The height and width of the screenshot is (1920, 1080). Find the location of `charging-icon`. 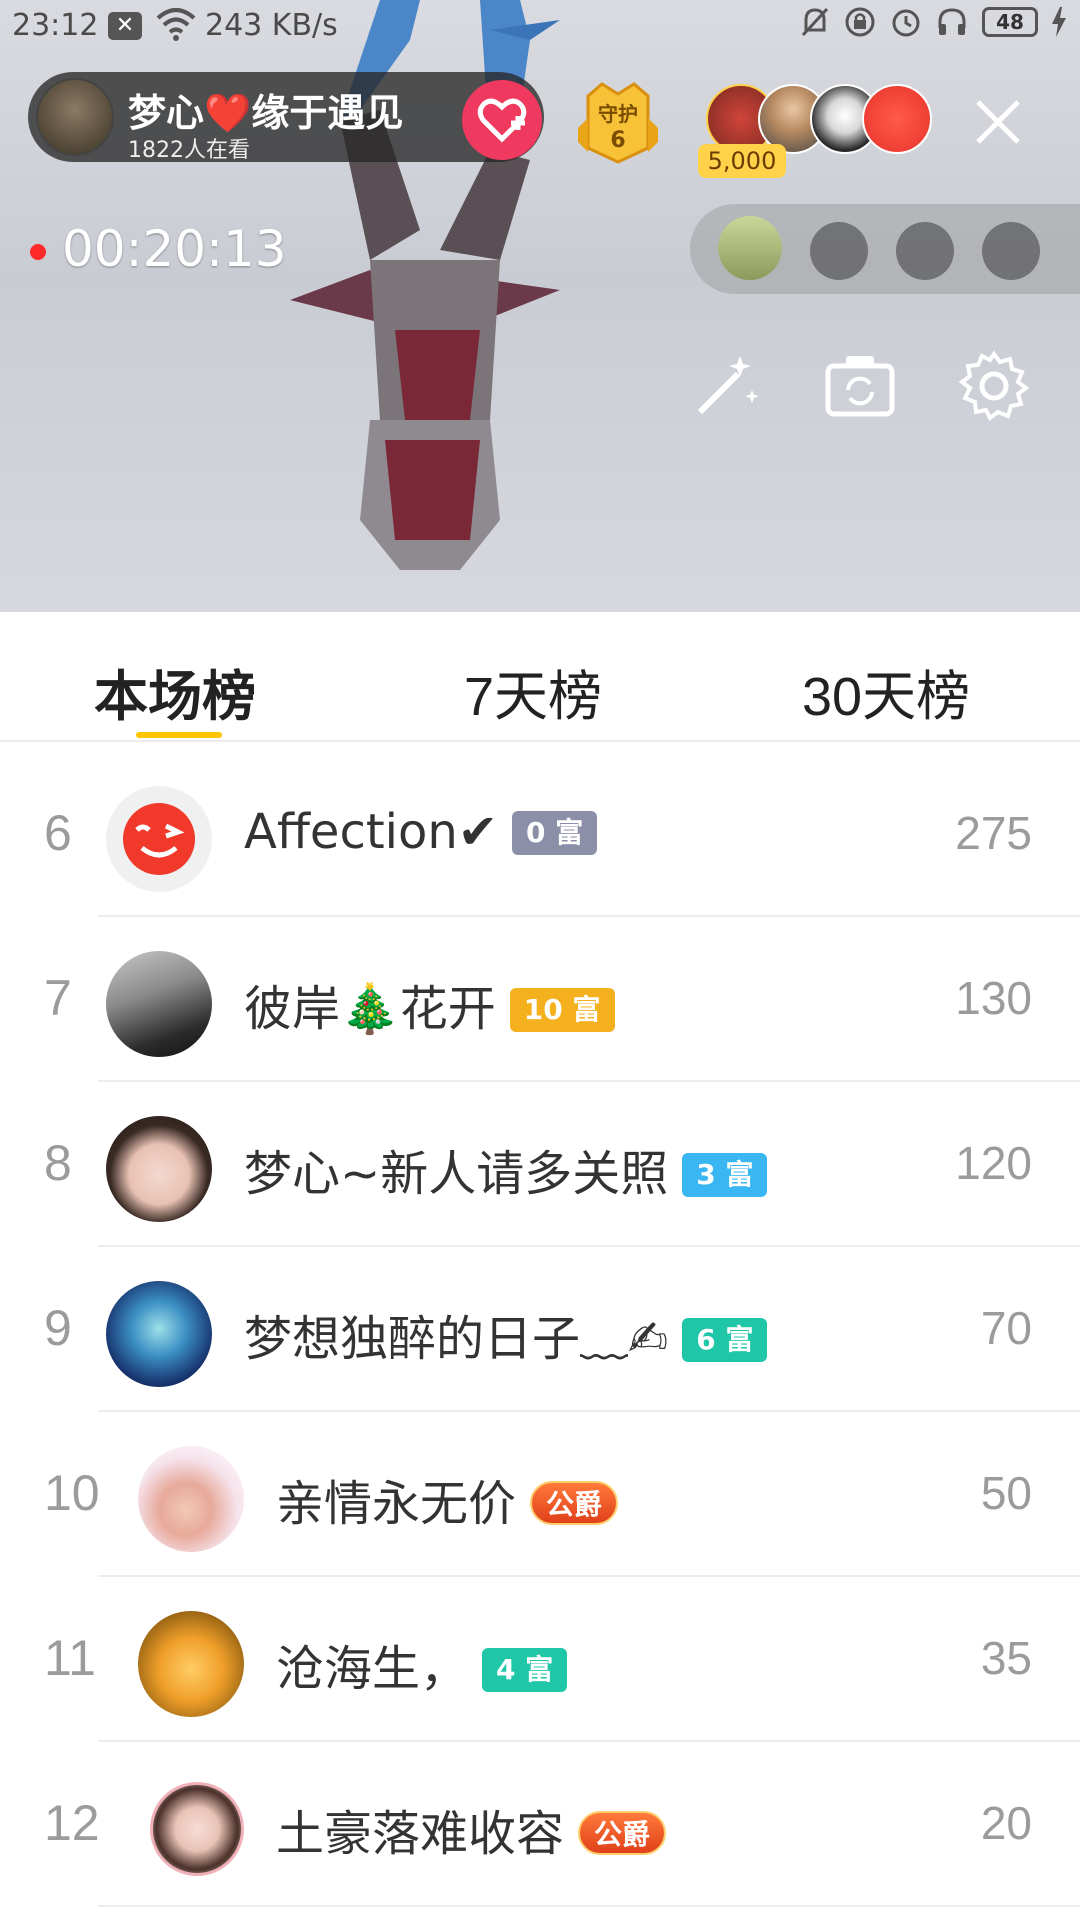

charging-icon is located at coordinates (1059, 22).